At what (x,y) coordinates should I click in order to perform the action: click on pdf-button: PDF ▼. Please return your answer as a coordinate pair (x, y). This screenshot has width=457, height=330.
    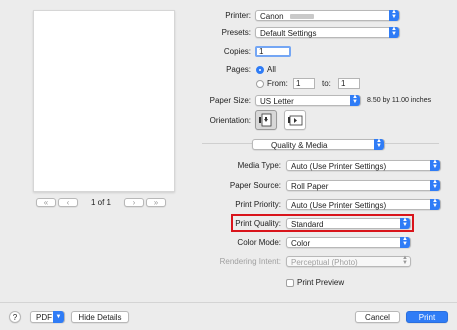
    Looking at the image, I should click on (47, 317).